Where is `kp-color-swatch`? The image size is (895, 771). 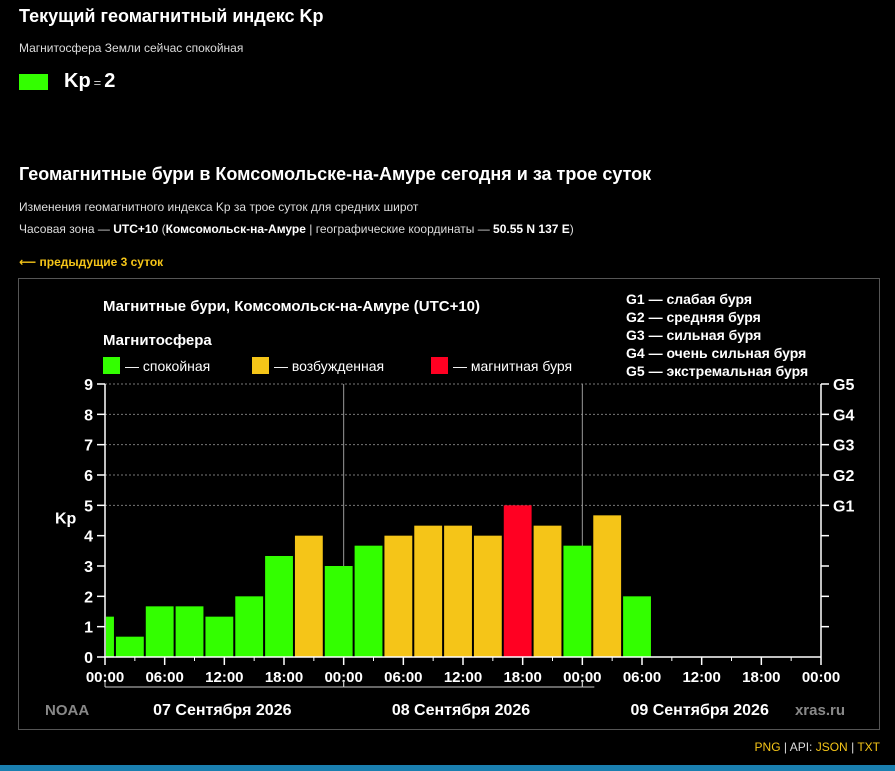
kp-color-swatch is located at coordinates (33, 82).